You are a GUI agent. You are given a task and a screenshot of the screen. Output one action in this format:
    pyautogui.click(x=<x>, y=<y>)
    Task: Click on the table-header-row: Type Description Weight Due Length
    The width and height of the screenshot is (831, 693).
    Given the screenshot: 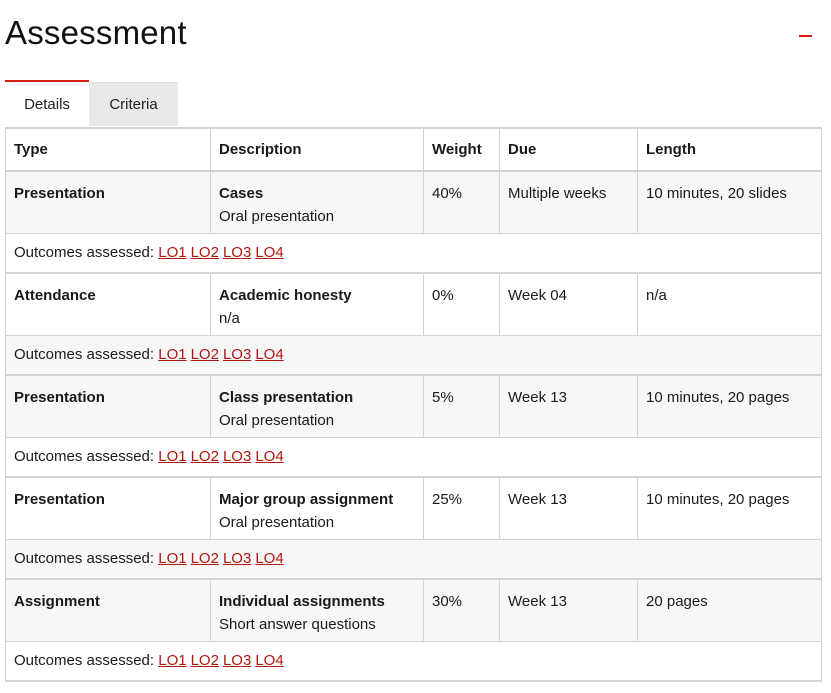 What is the action you would take?
    pyautogui.click(x=413, y=149)
    